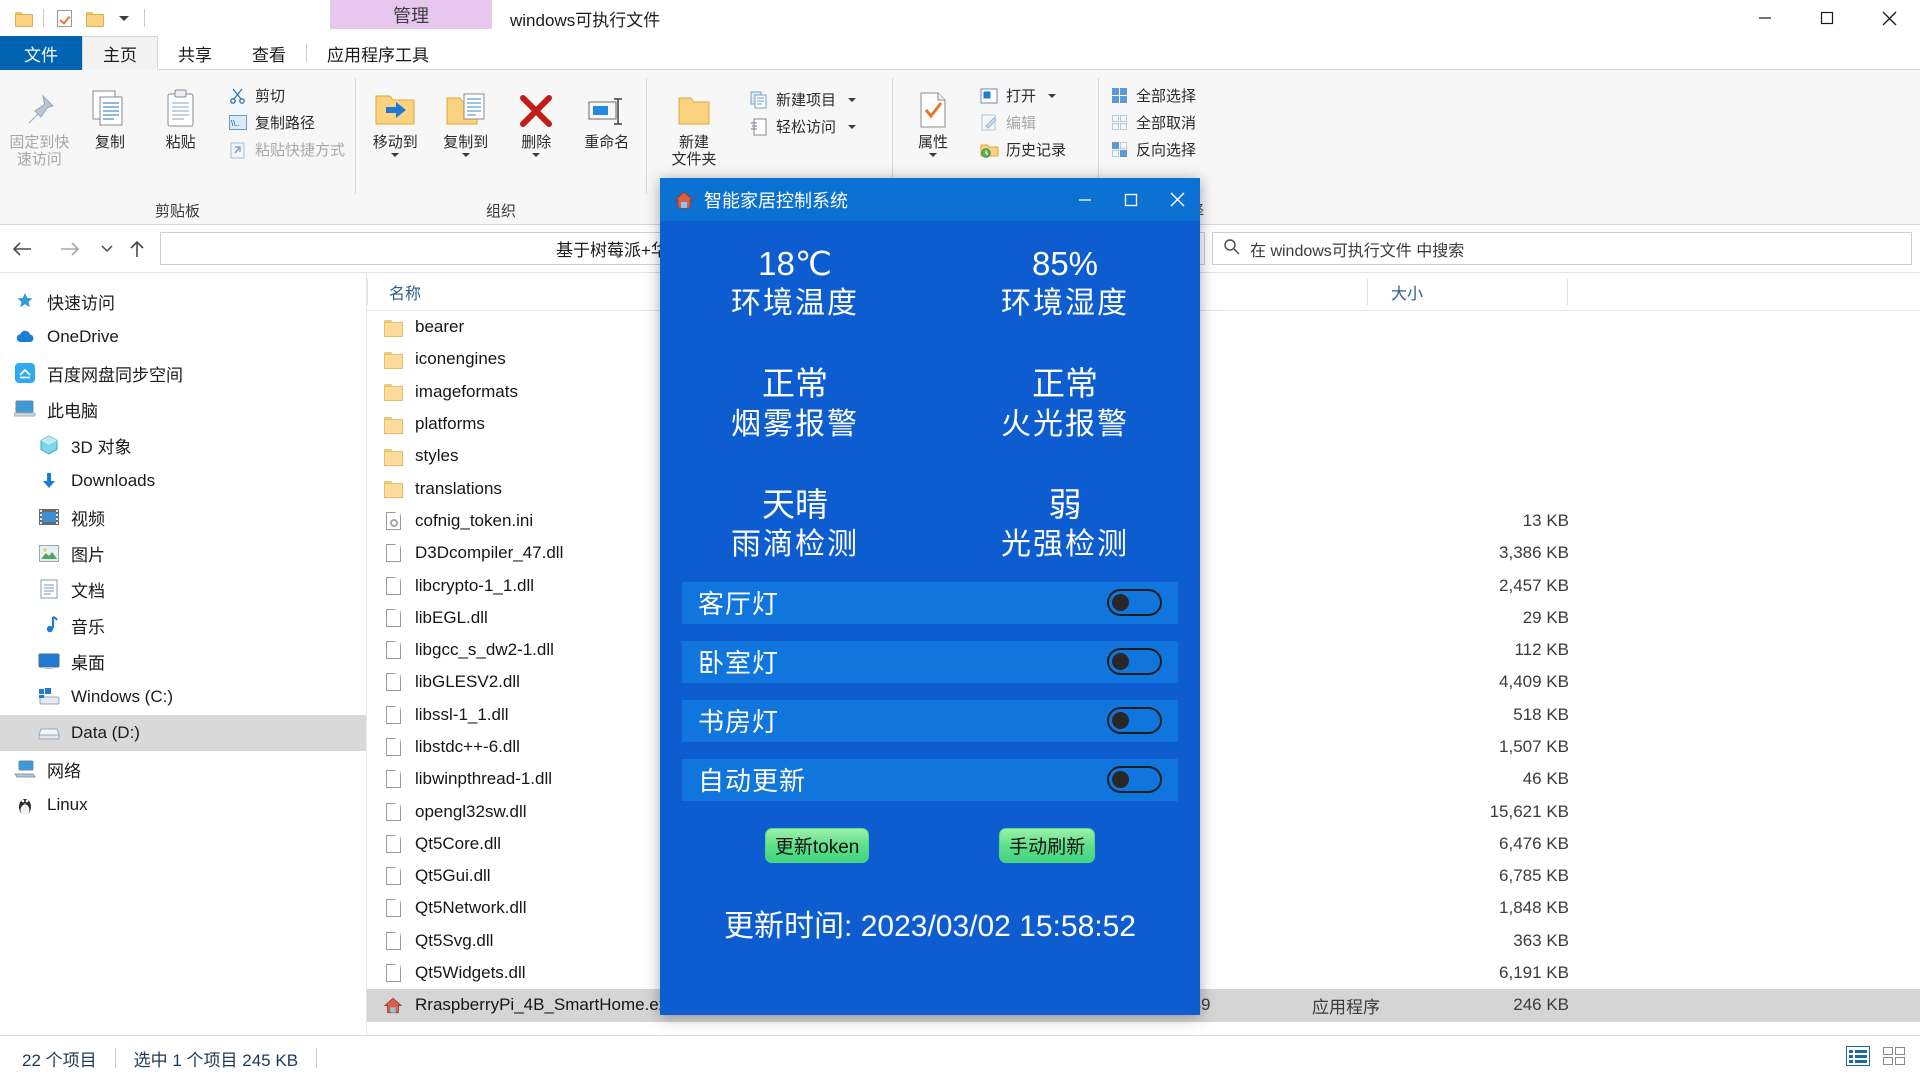 Image resolution: width=1920 pixels, height=1080 pixels. I want to click on edit-button: 编辑, so click(1022, 122).